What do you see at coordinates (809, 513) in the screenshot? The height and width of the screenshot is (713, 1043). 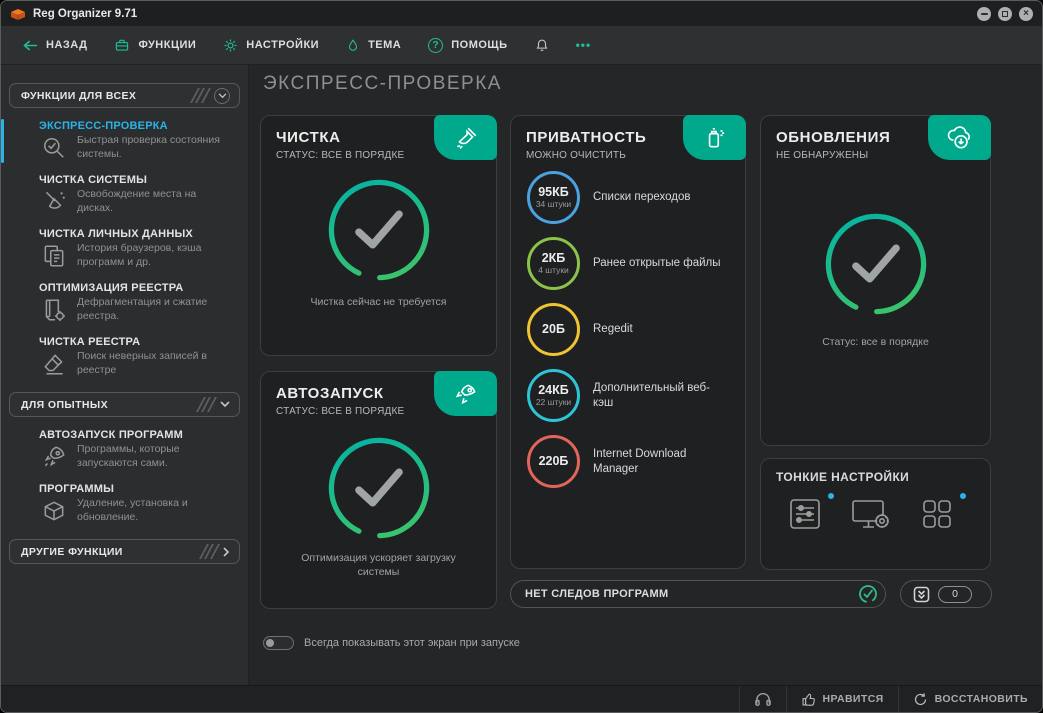 I see `tweaks-sliders-icon` at bounding box center [809, 513].